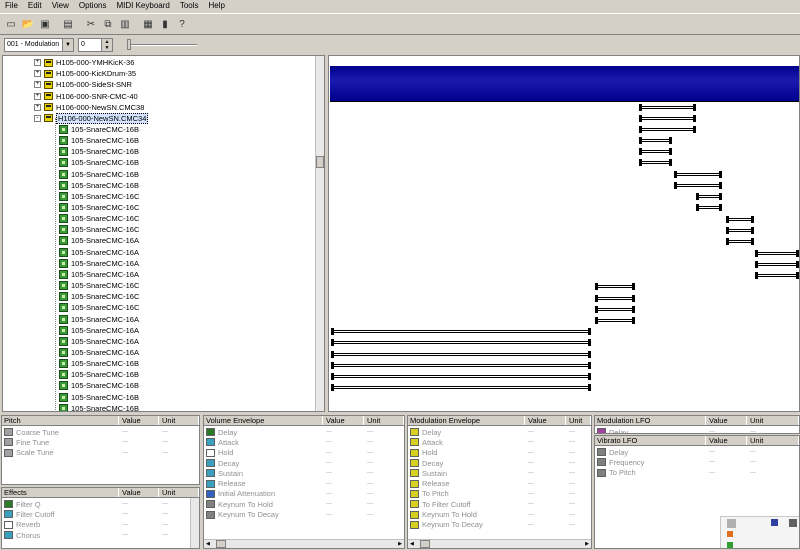 Image resolution: width=800 pixels, height=550 pixels. Describe the element at coordinates (499, 453) in the screenshot. I see `property-row: Hold --- ---` at that location.